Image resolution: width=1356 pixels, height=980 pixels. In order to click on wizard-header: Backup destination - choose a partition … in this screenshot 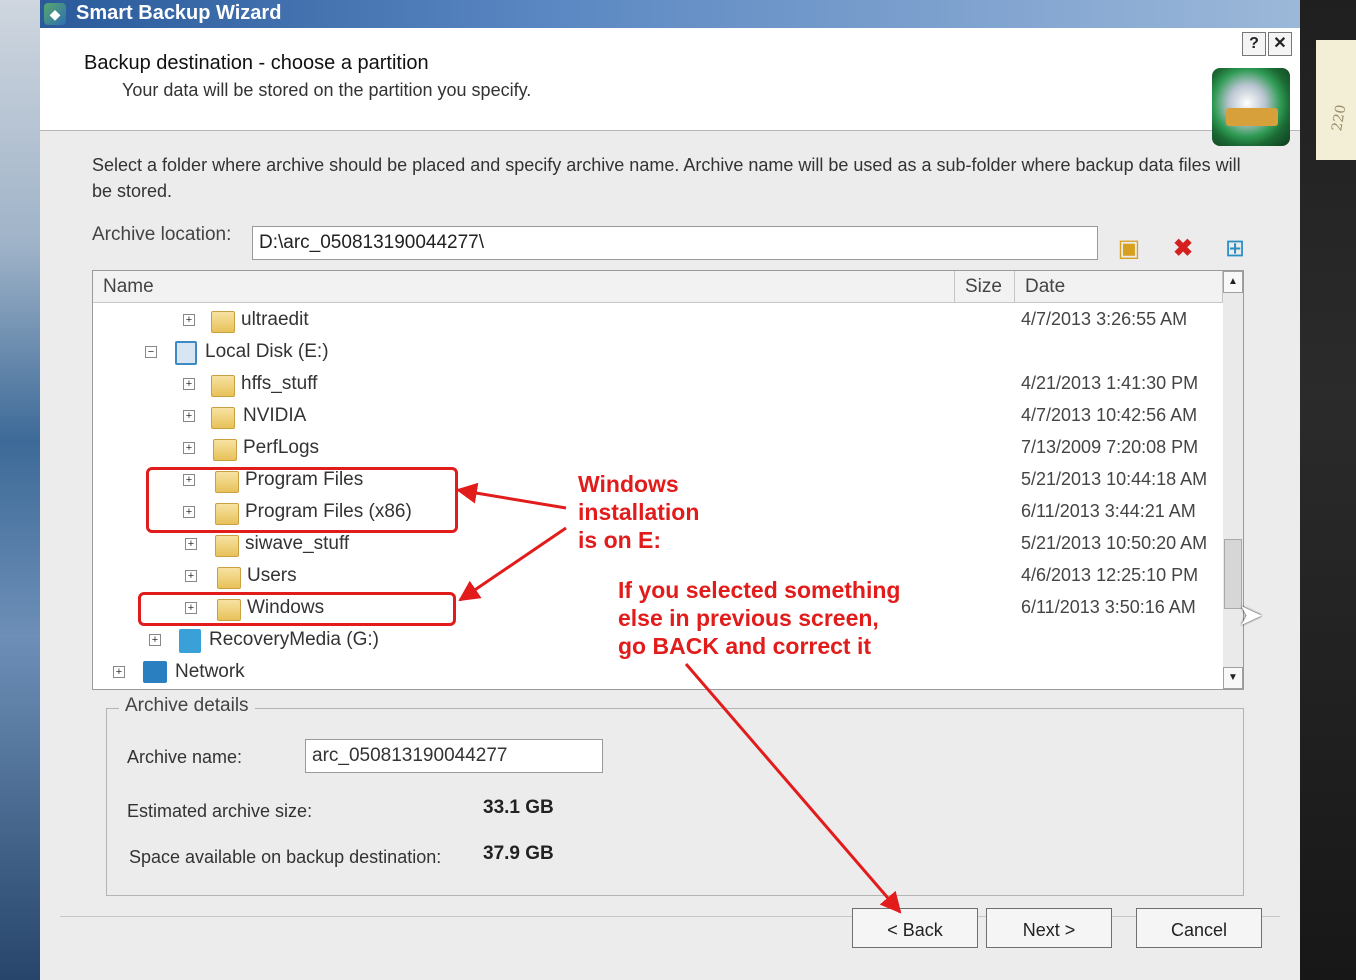, I will do `click(670, 87)`.